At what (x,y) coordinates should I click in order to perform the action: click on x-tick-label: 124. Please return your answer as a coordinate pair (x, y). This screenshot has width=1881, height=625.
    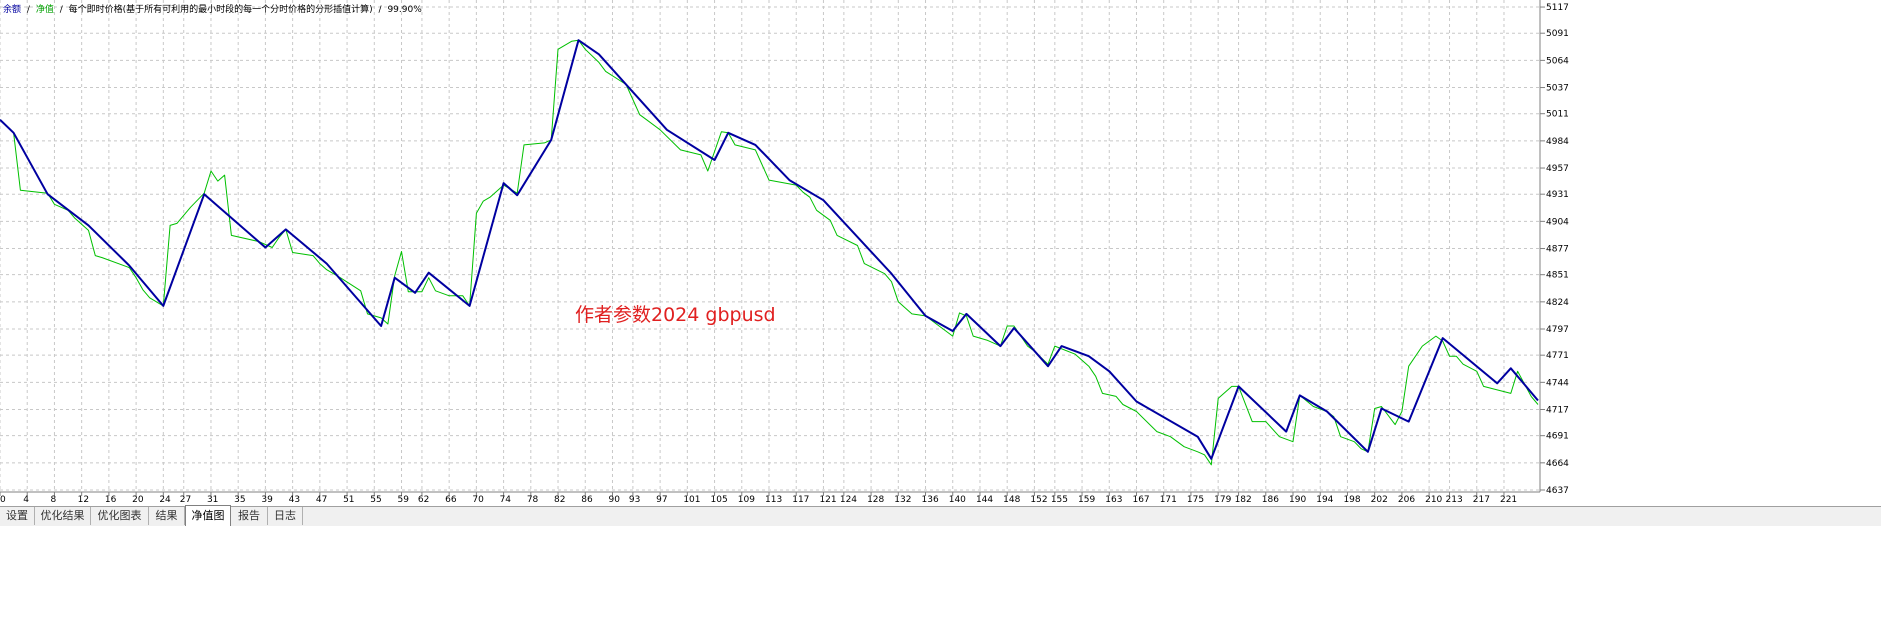
    Looking at the image, I should click on (848, 500).